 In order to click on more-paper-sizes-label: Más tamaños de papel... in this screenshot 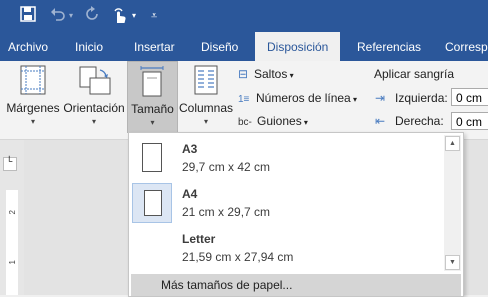, I will do `click(227, 285)`.